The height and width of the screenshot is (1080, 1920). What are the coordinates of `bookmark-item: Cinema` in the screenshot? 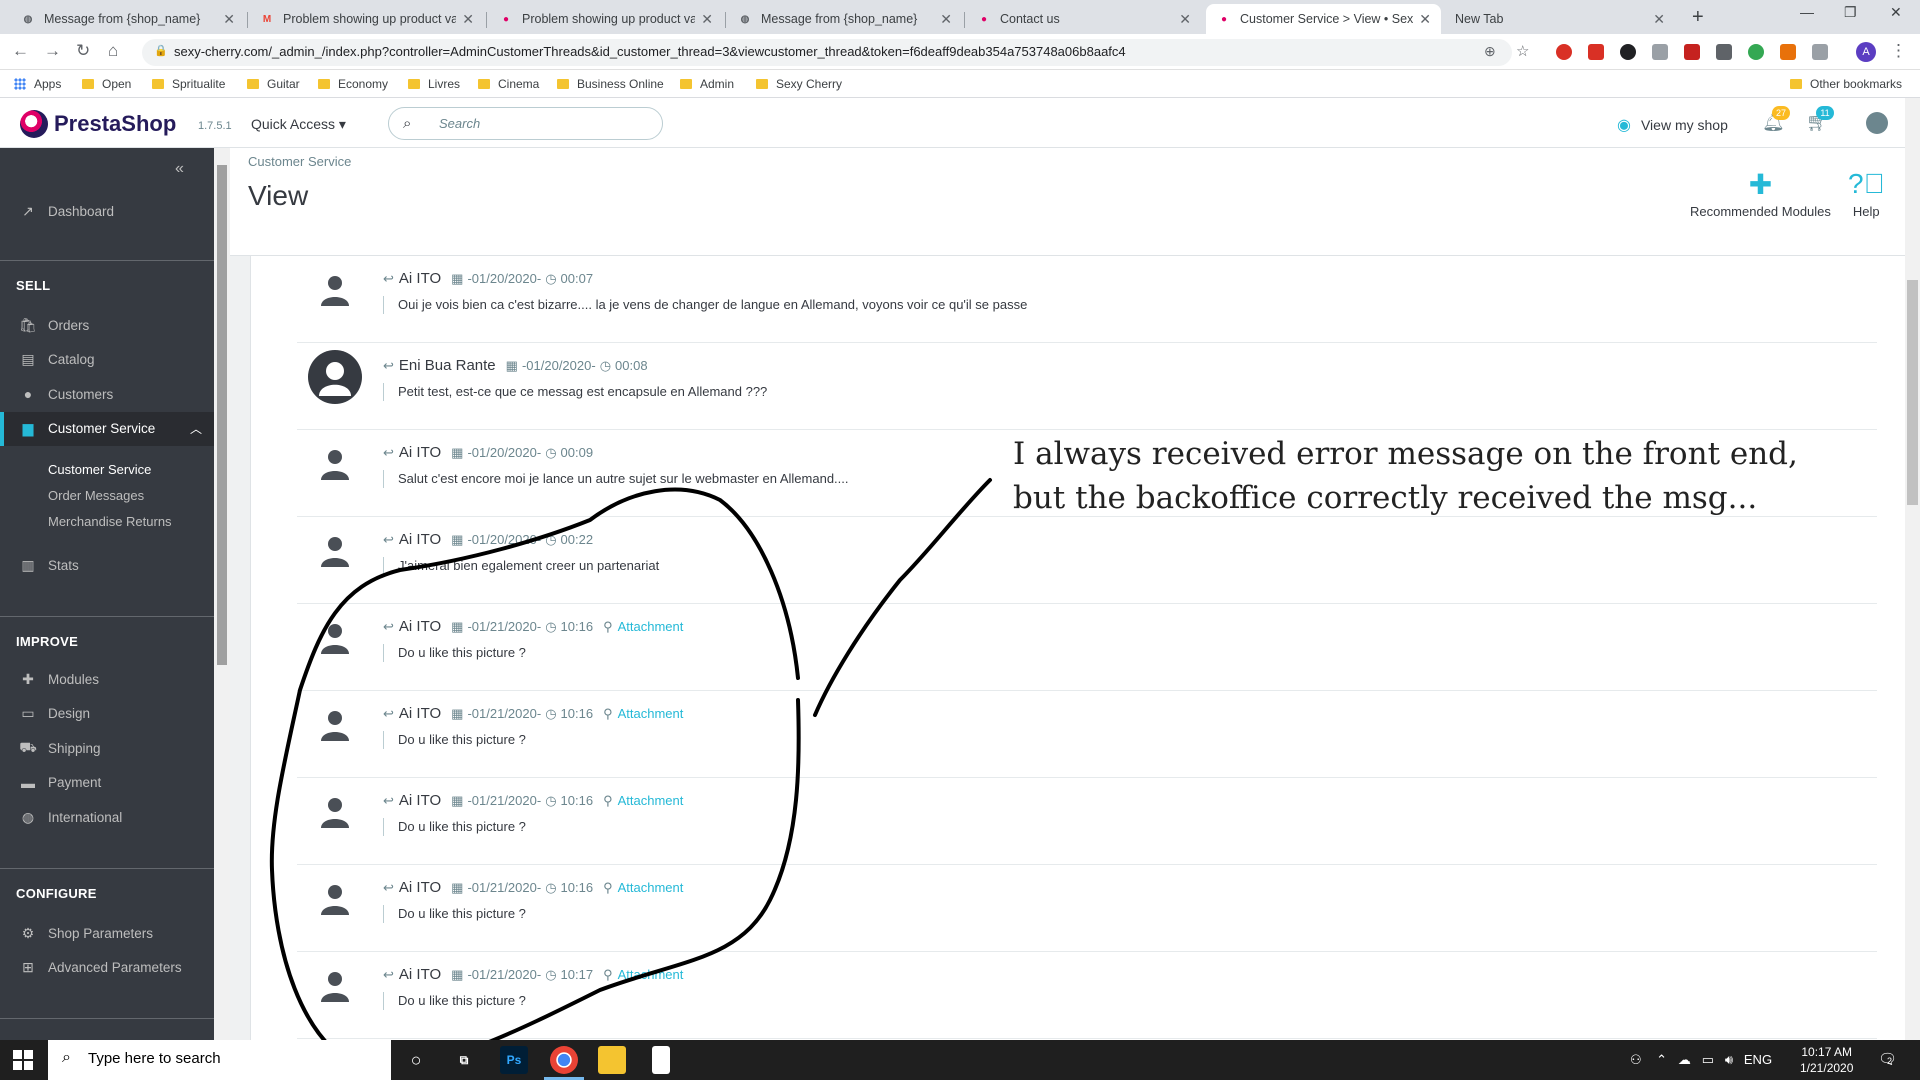 It's located at (508, 84).